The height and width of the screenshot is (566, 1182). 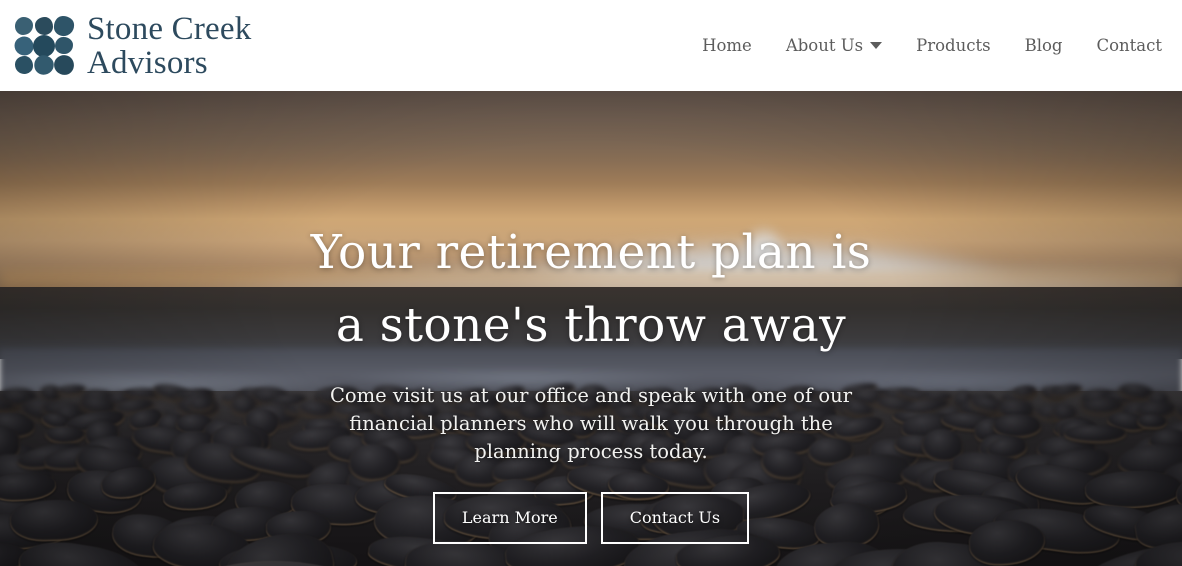 I want to click on nav-item-blog-label: Blog, so click(x=1043, y=45).